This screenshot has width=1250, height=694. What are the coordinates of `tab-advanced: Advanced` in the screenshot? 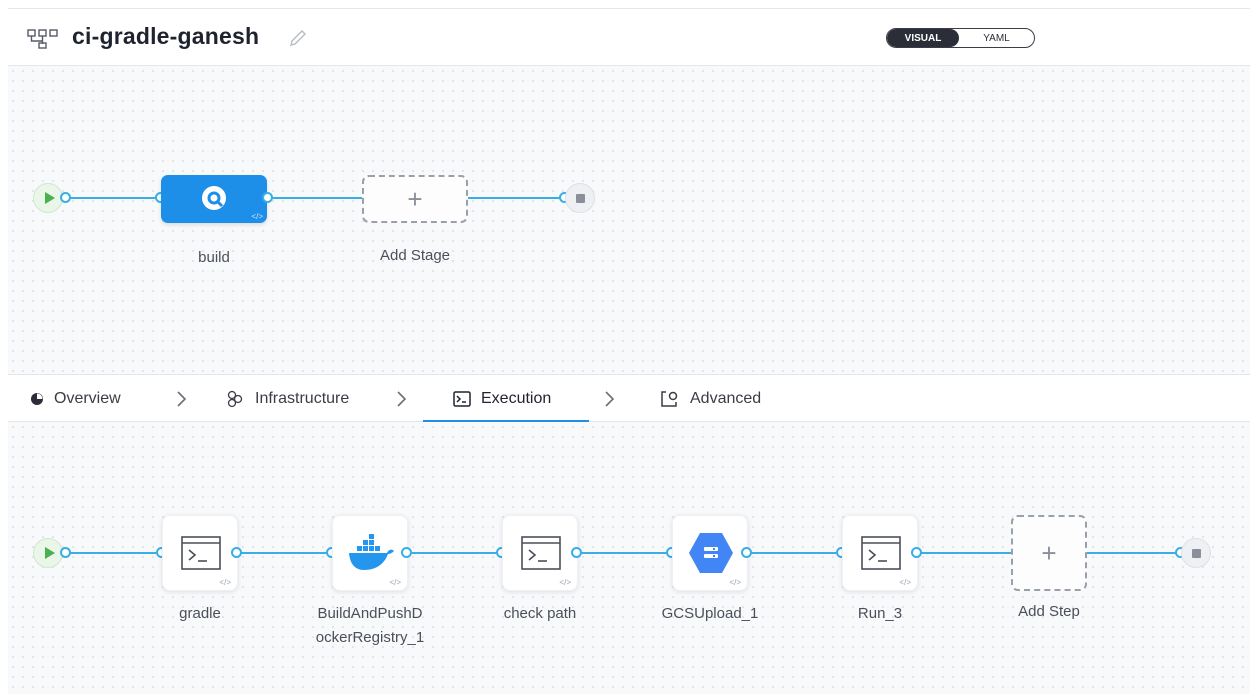 It's located at (710, 399).